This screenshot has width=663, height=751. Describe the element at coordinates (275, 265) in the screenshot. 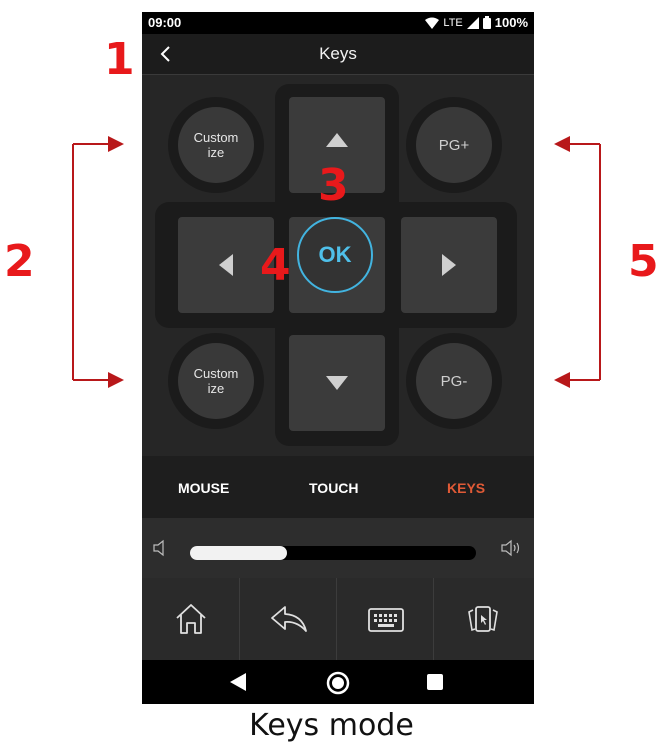

I see `annotation-marker-4: 4` at that location.